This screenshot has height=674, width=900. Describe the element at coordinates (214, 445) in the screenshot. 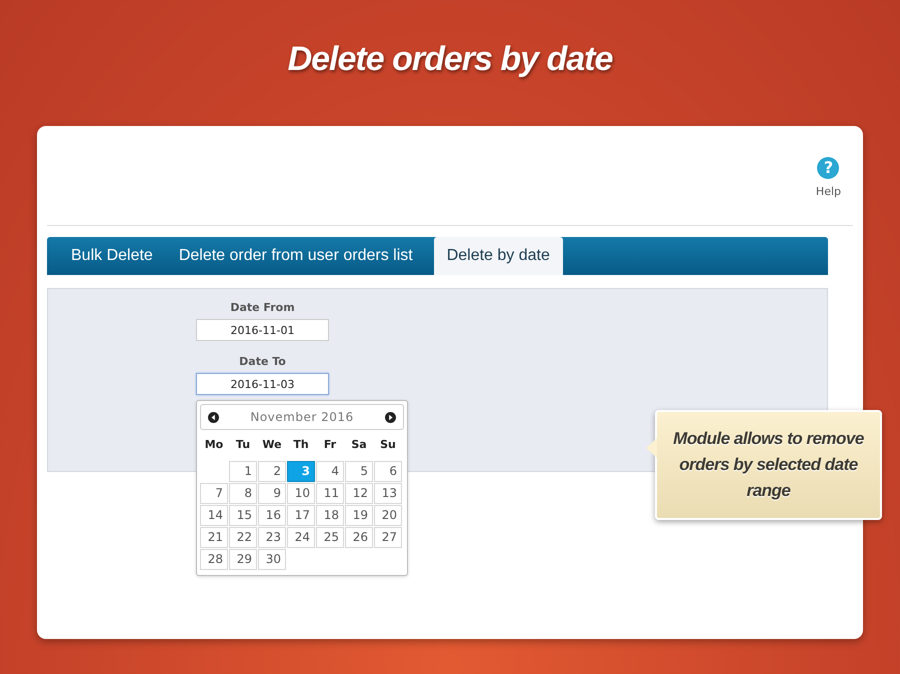

I see `weekday-label: Mo` at that location.